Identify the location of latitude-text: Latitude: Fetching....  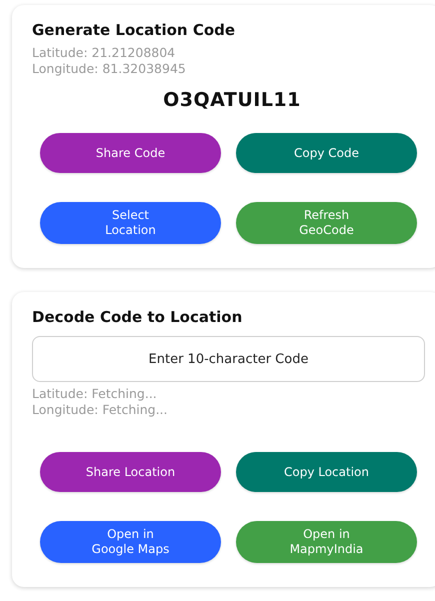
(95, 394).